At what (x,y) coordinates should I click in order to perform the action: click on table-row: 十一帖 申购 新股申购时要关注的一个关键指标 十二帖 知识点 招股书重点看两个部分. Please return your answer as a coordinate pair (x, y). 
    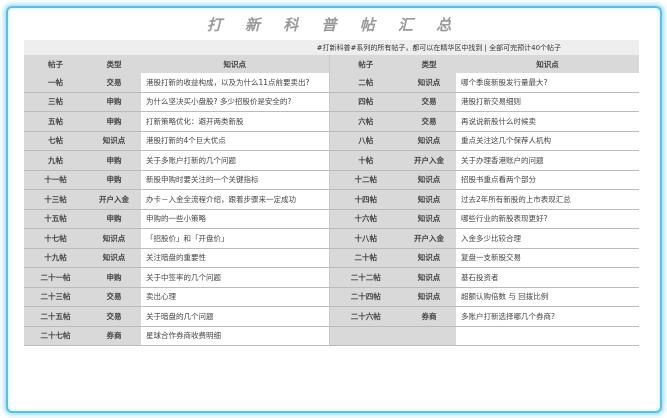
    Looking at the image, I should click on (332, 180).